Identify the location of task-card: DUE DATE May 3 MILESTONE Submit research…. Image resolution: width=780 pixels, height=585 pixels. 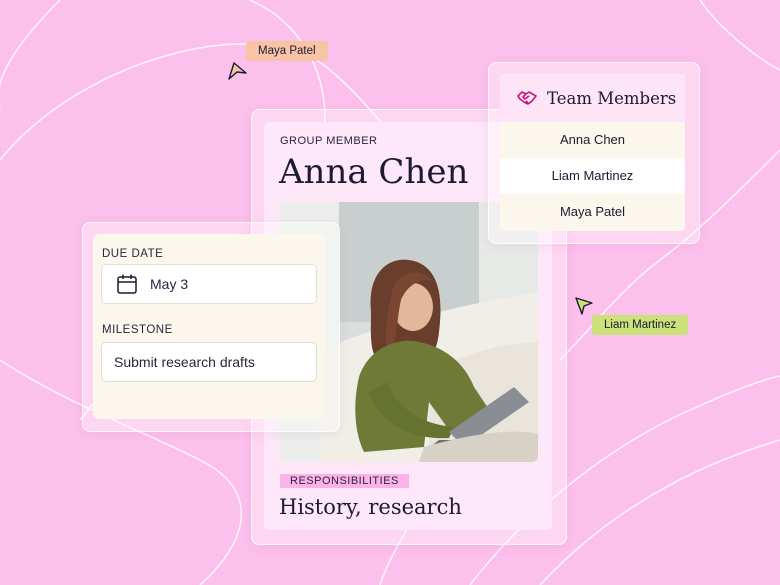
(209, 326).